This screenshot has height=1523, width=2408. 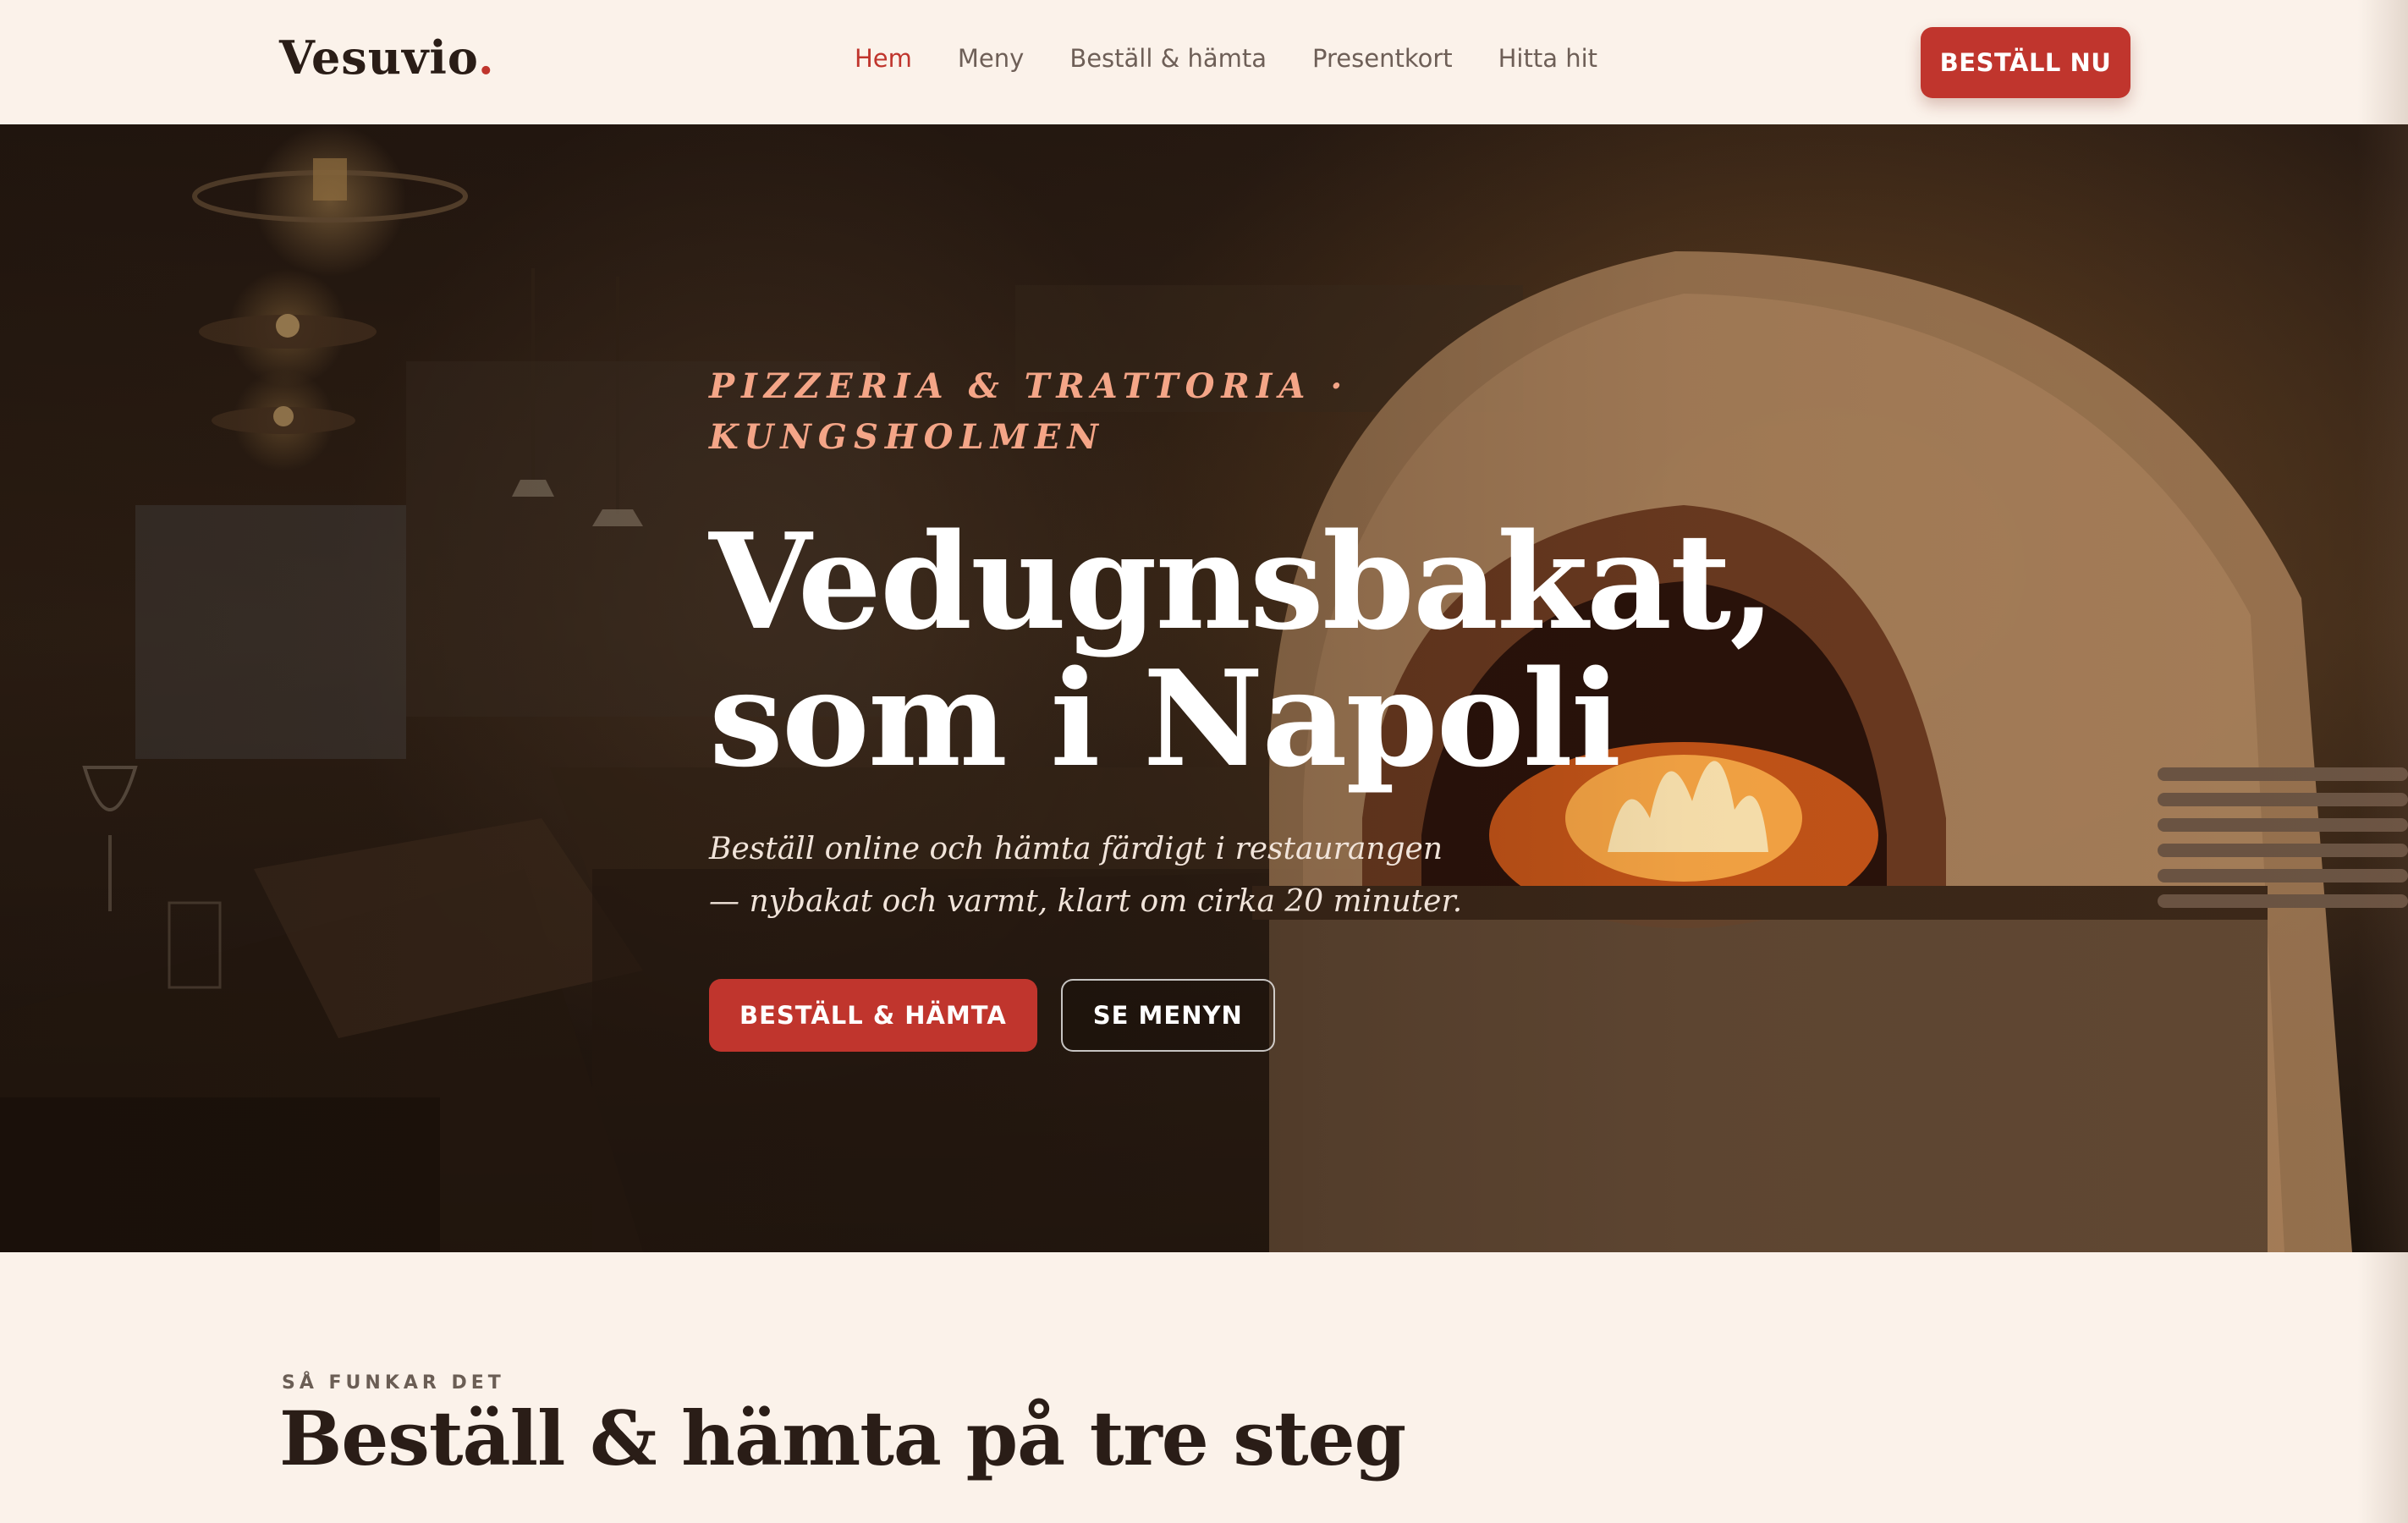 I want to click on order-pickup-button: BESTÄLL & HÄMTA, so click(x=873, y=1015).